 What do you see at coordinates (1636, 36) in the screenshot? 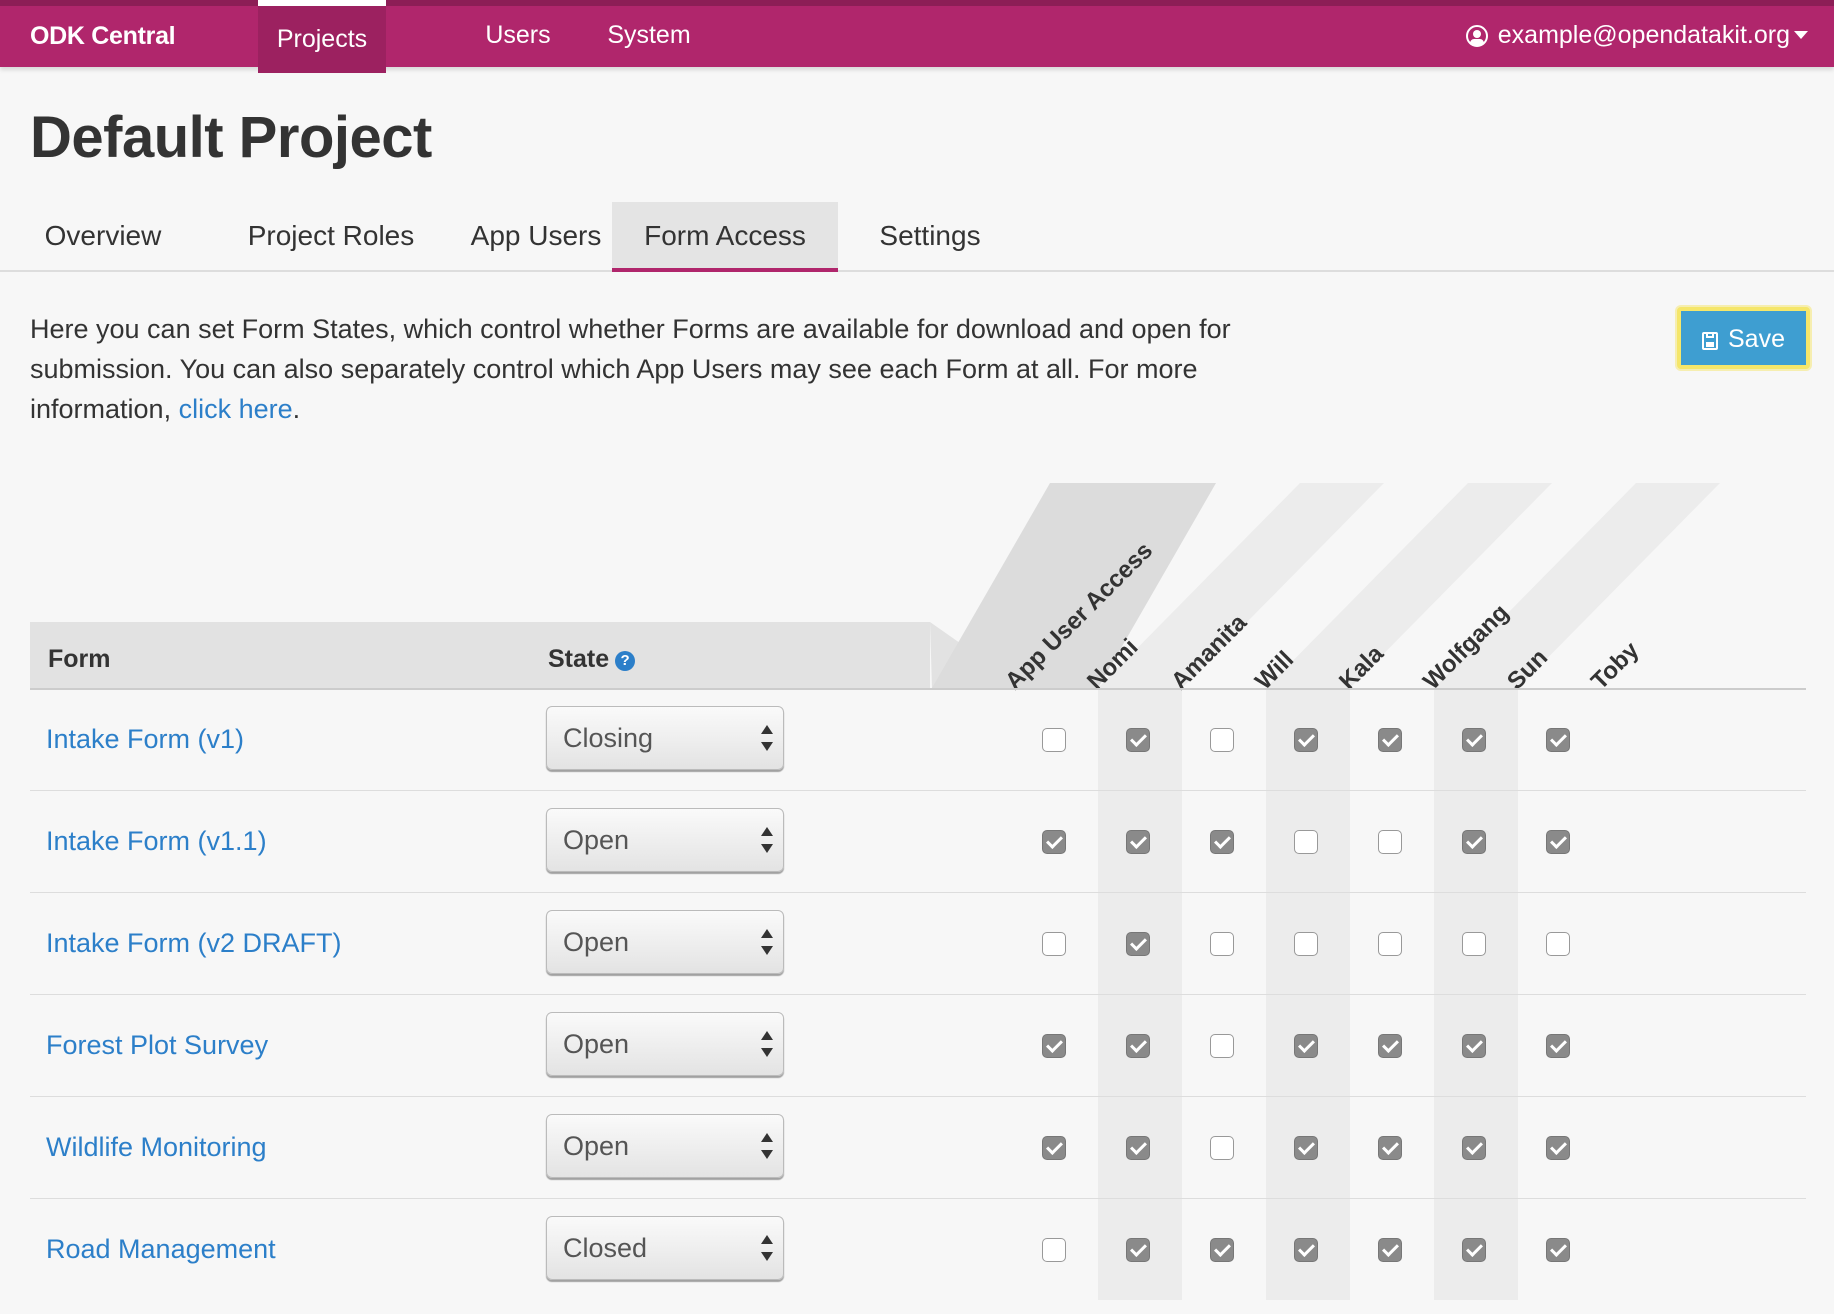
I see `user-menu: example@opendatakit.org` at bounding box center [1636, 36].